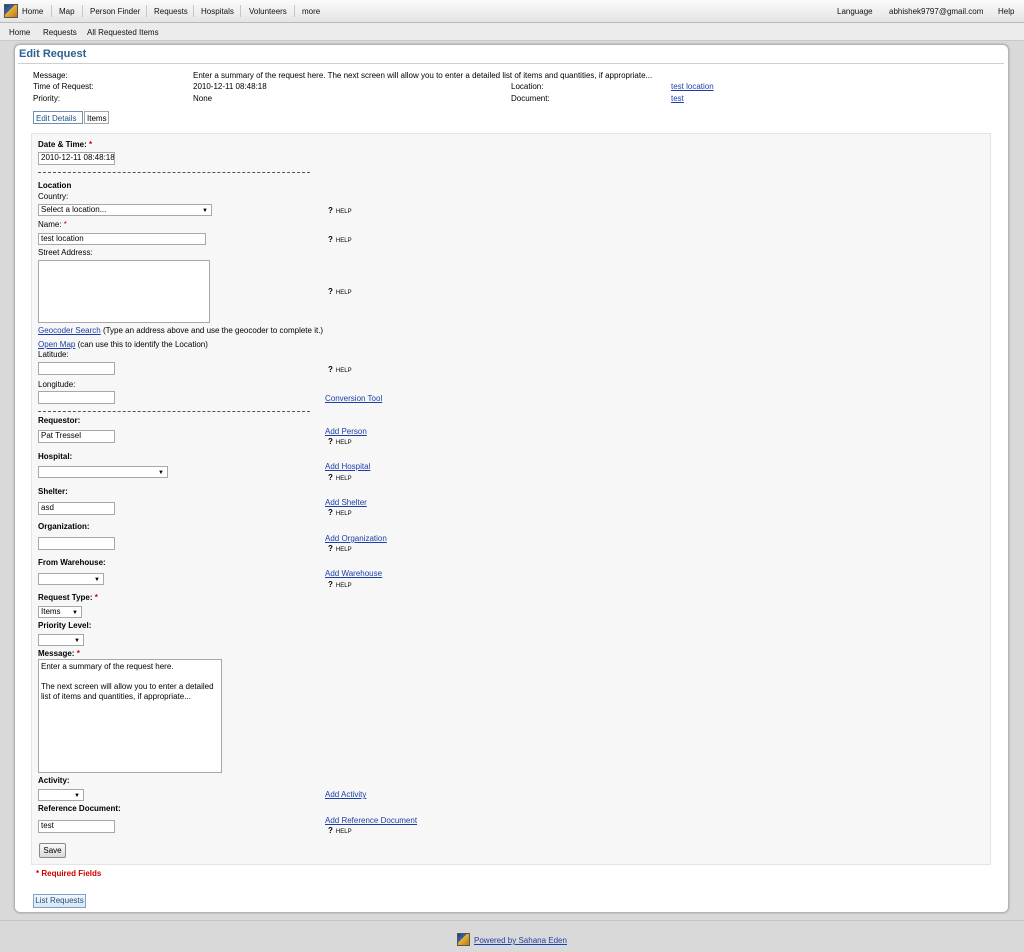  I want to click on save-button: Save, so click(52, 850).